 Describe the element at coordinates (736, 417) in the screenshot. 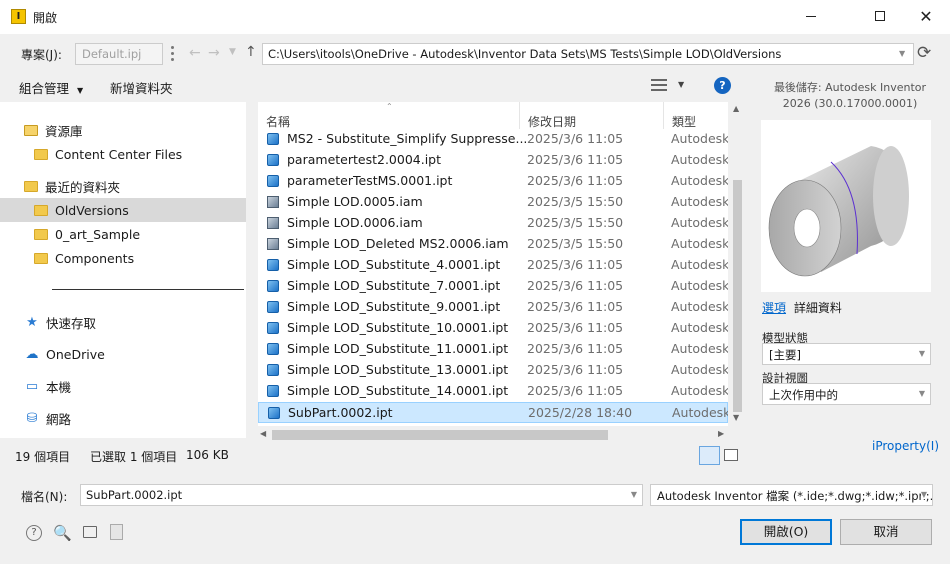

I see `scroll-down-icon: ▼` at that location.